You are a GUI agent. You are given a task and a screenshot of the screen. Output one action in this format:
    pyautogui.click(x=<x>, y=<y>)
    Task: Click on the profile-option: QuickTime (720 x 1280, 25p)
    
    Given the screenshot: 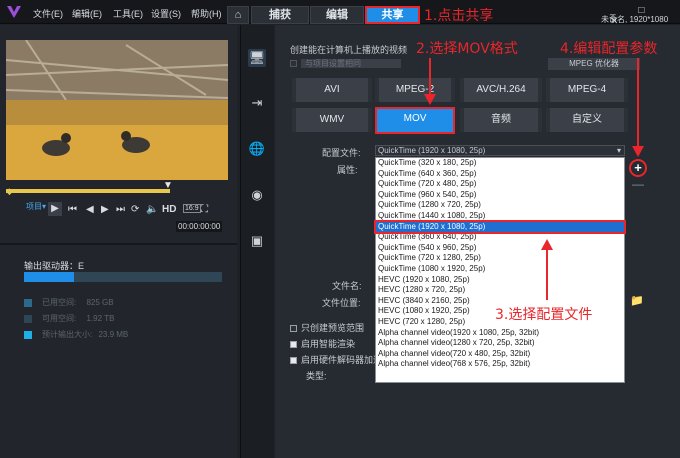 What is the action you would take?
    pyautogui.click(x=500, y=258)
    